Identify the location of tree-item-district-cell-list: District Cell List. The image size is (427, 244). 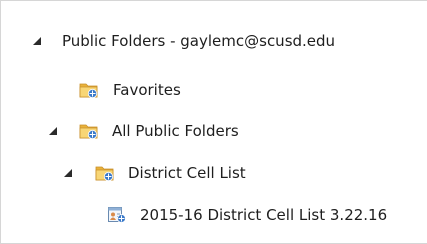
(214, 173).